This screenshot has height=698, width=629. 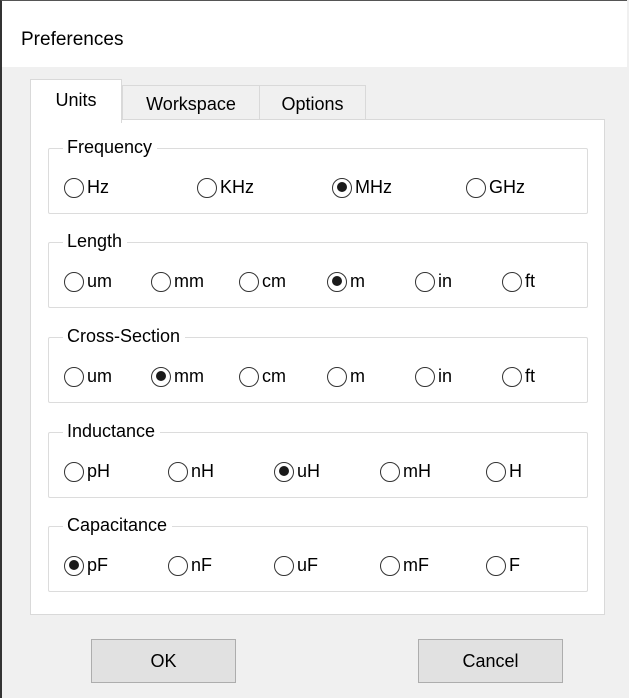 I want to click on cross-section-radio-mm: mm, so click(x=177, y=376).